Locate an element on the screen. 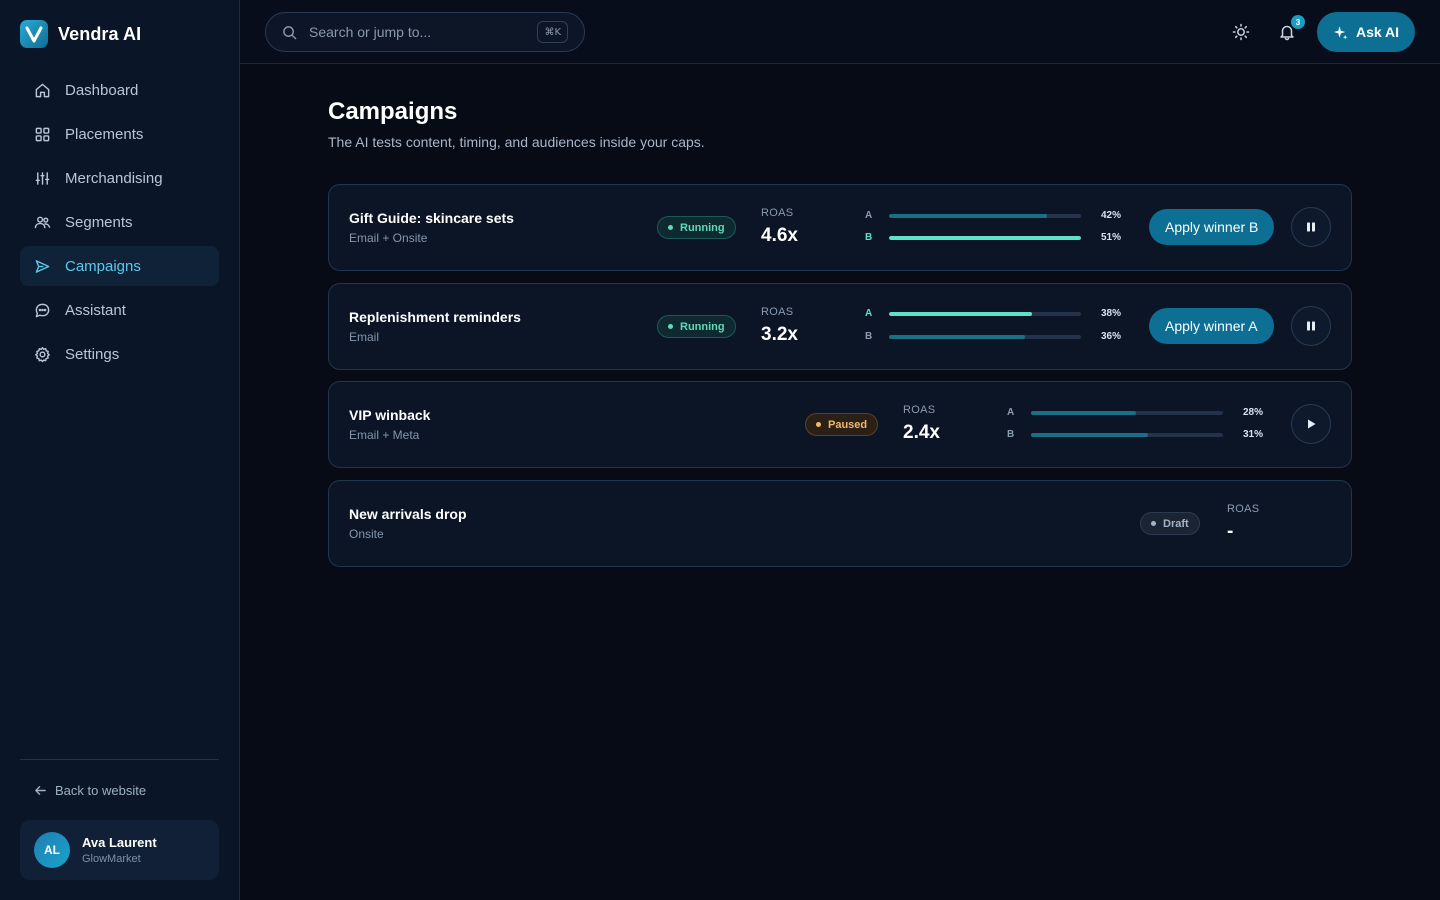 The image size is (1440, 900). ask-ai-button: Ask AI is located at coordinates (1366, 32).